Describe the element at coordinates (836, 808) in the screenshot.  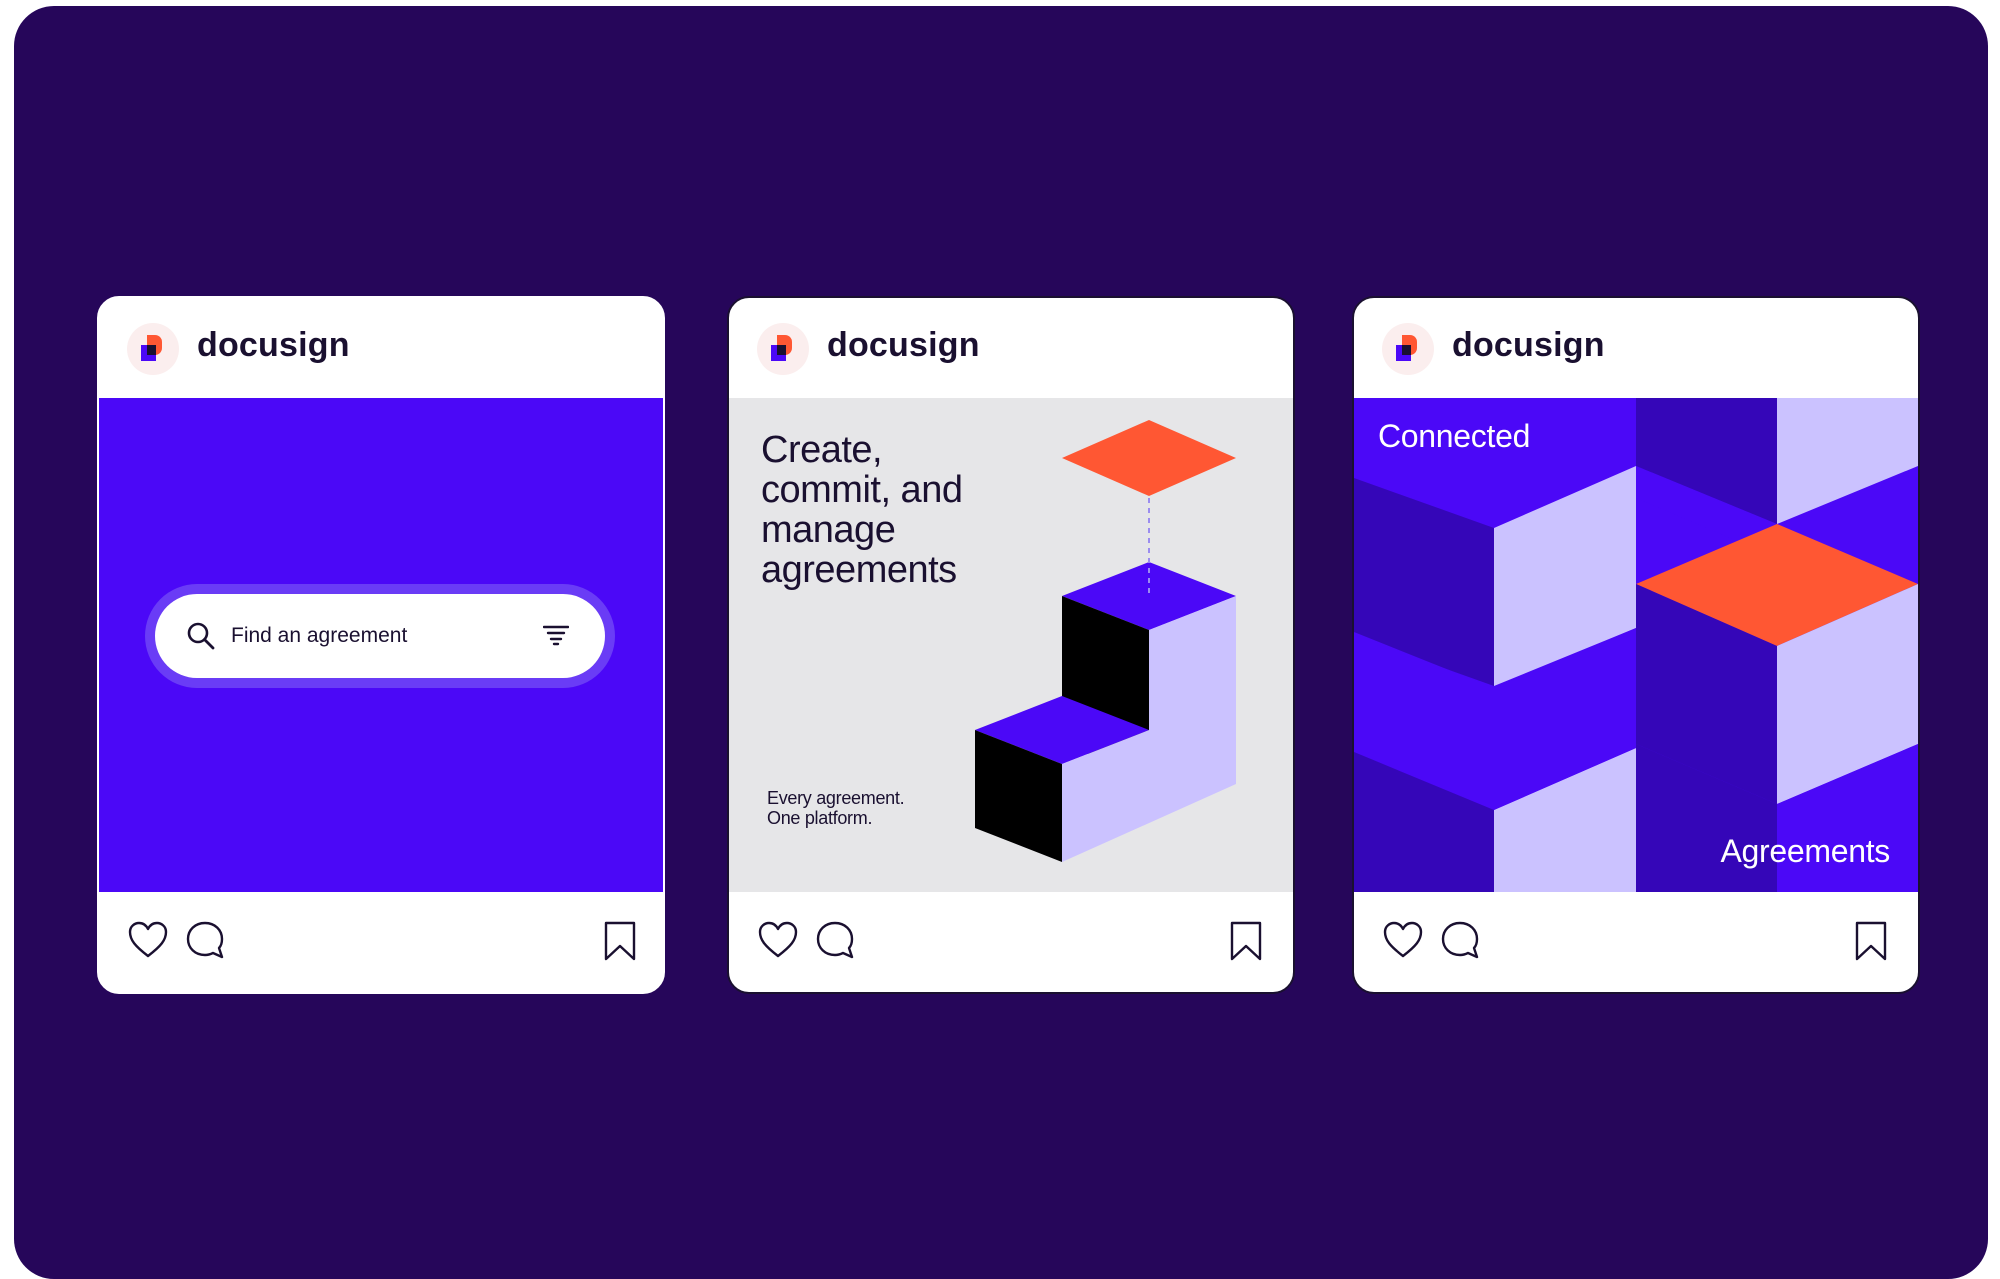
I see `tagline: Every agreement. One platform.` at that location.